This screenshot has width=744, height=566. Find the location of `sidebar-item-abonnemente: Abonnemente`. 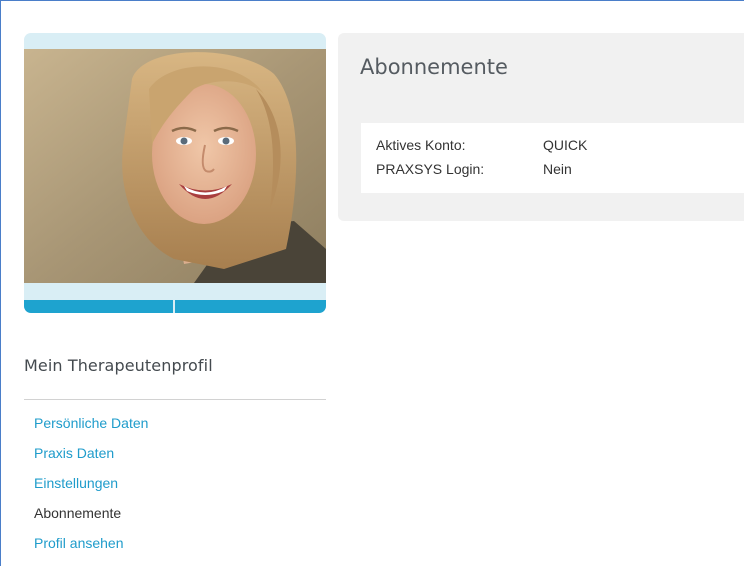

sidebar-item-abonnemente: Abonnemente is located at coordinates (78, 513).